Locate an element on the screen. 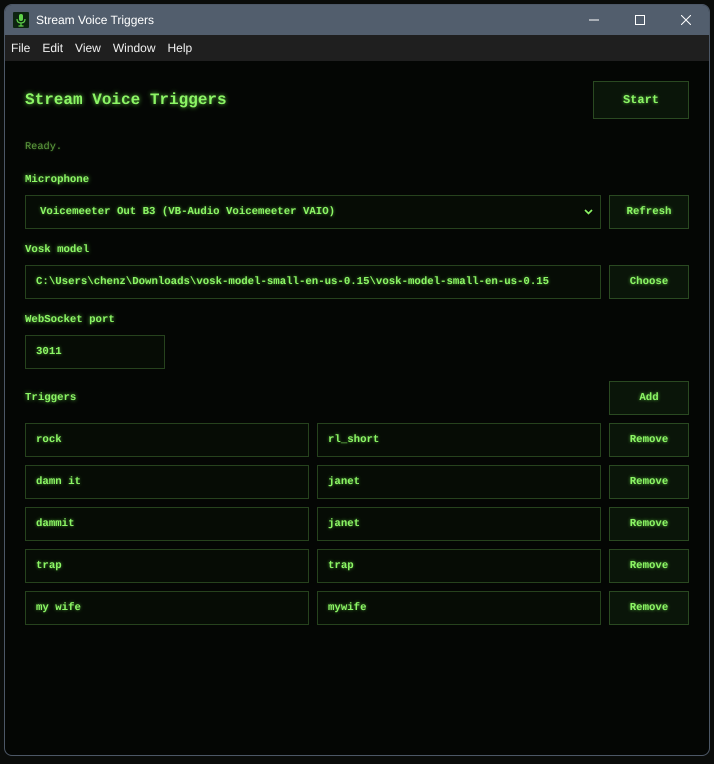 Image resolution: width=714 pixels, height=764 pixels. field-label: WebSocket port is located at coordinates (70, 320).